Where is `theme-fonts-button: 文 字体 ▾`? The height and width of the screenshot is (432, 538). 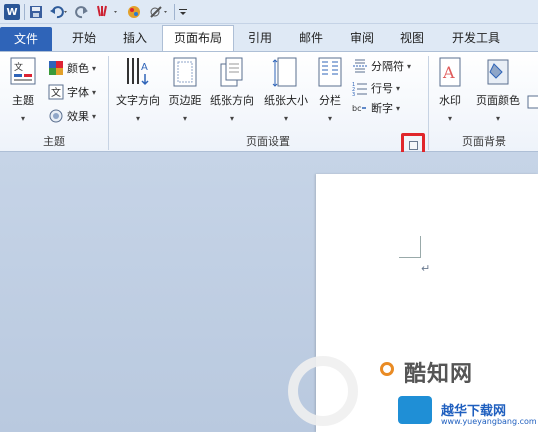 theme-fonts-button: 文 字体 ▾ is located at coordinates (72, 92).